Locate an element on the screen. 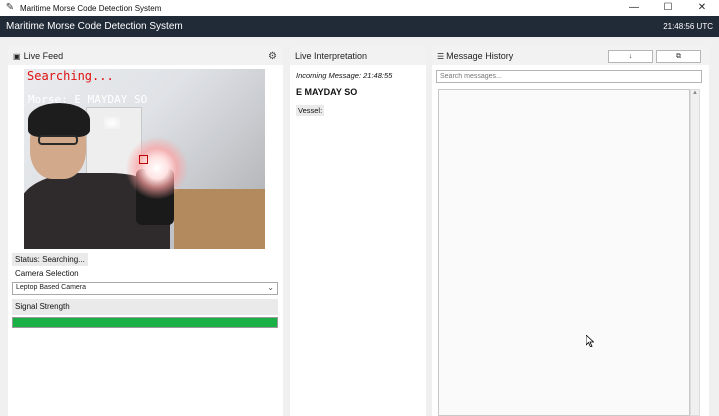 This screenshot has height=416, width=719. history-header: ☰ Message History ↓ ⧉ is located at coordinates (570, 56).